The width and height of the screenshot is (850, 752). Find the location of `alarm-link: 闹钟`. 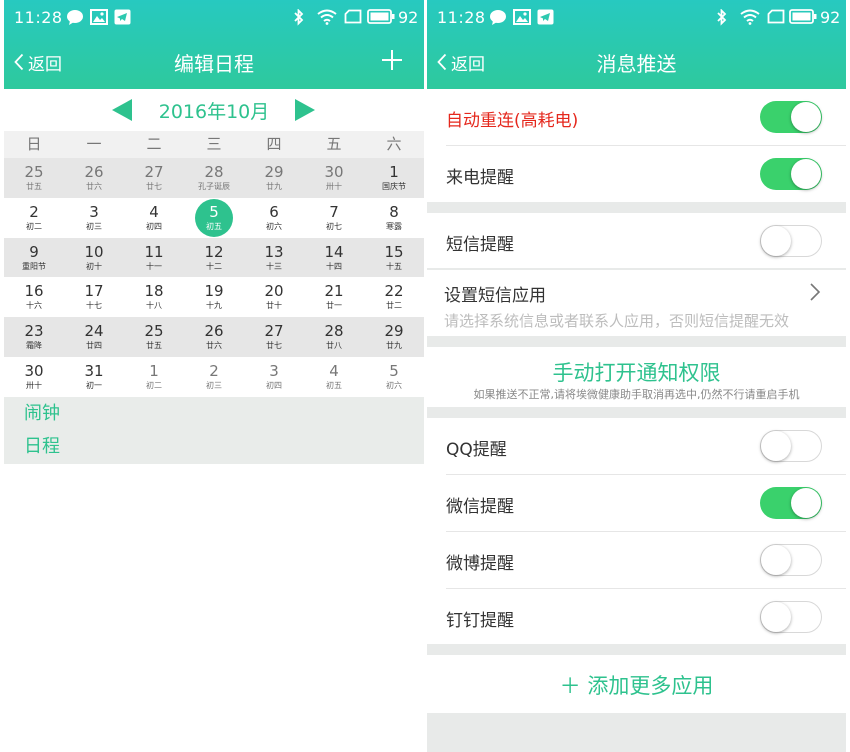

alarm-link: 闹钟 is located at coordinates (214, 413).